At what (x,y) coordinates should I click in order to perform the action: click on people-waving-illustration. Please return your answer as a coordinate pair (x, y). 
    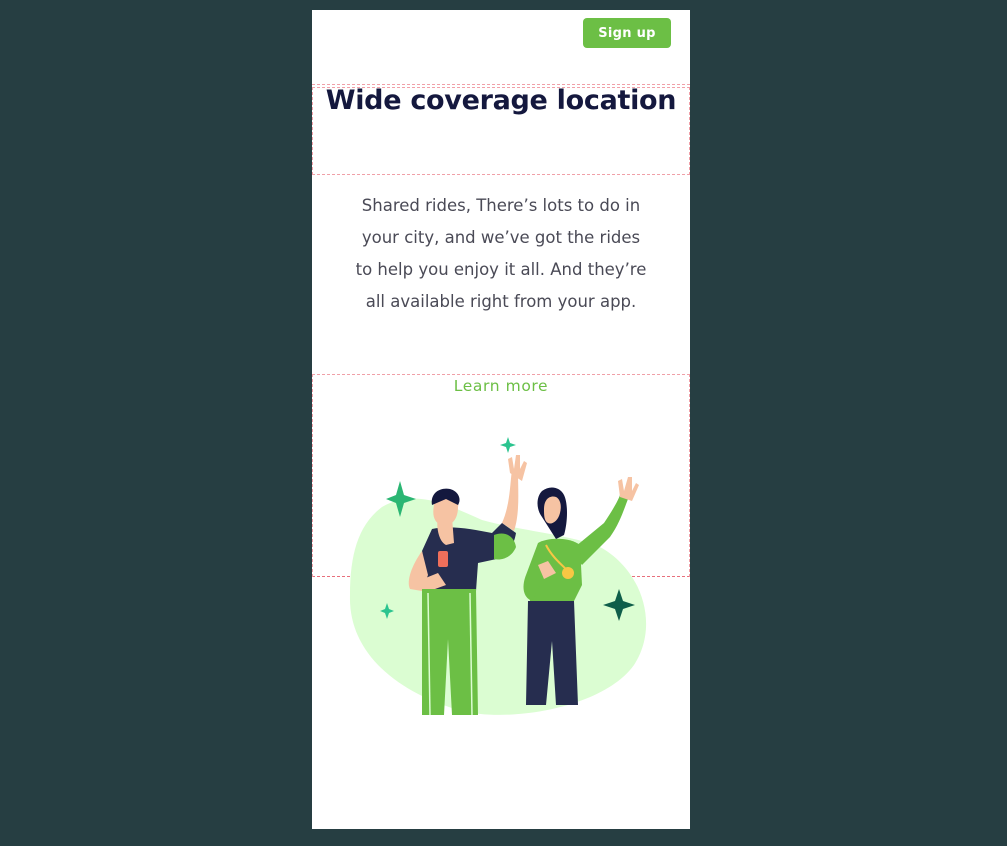
    Looking at the image, I should click on (498, 576).